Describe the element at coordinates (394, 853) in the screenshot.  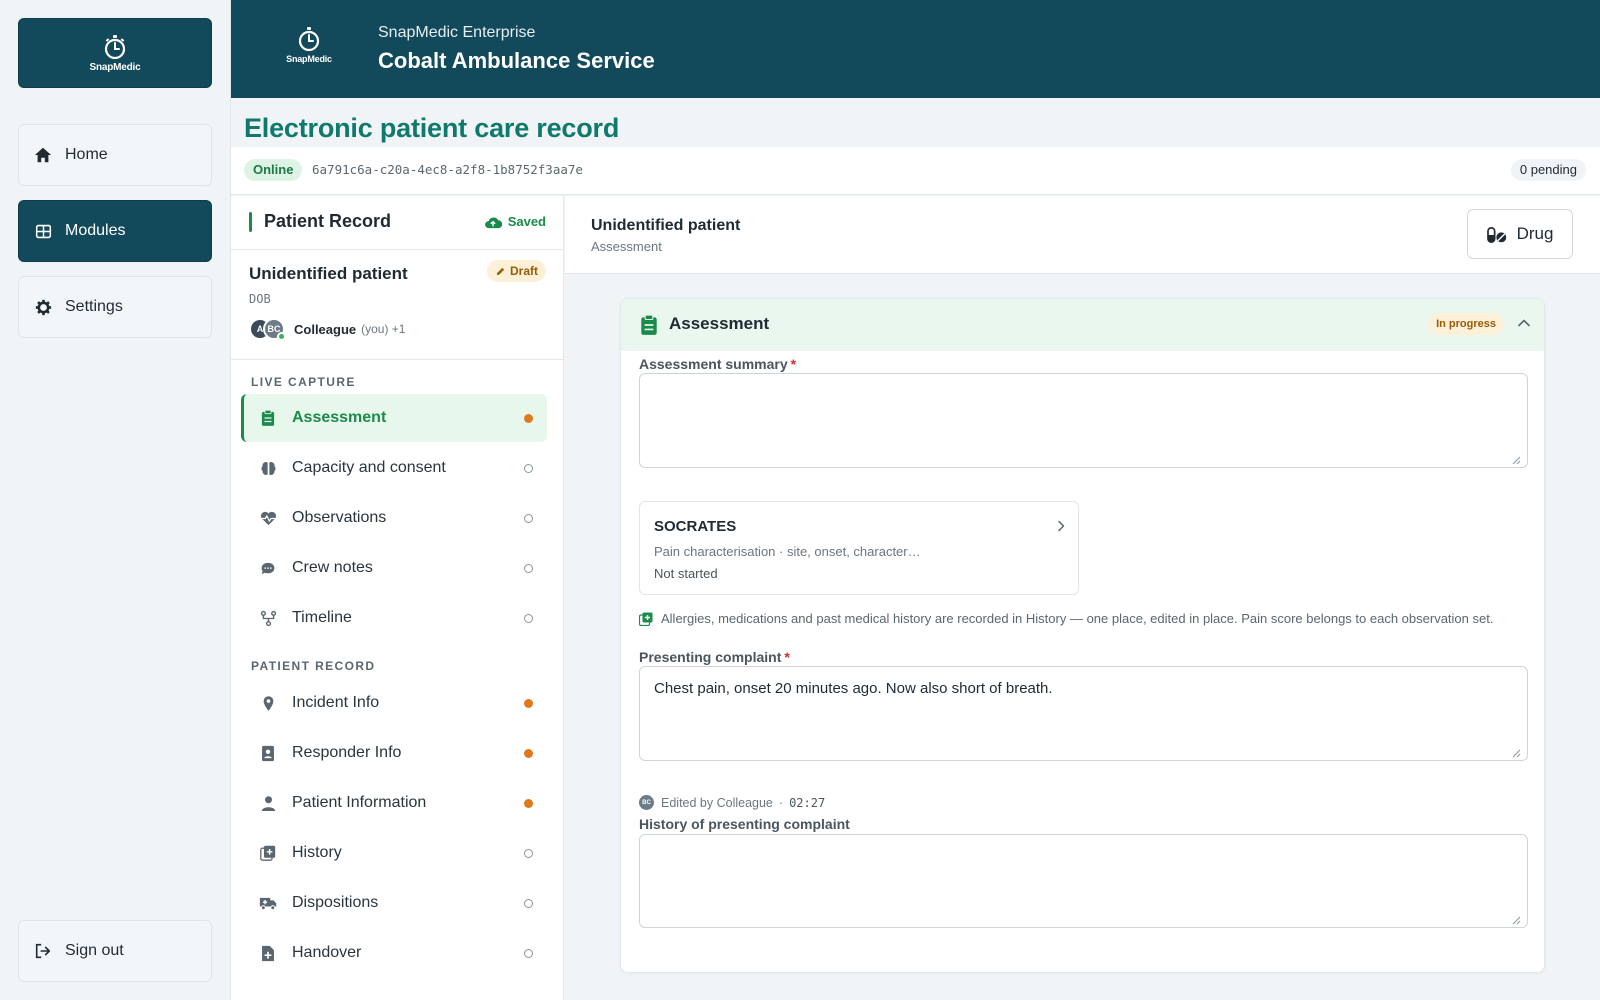
I see `module-history: History` at that location.